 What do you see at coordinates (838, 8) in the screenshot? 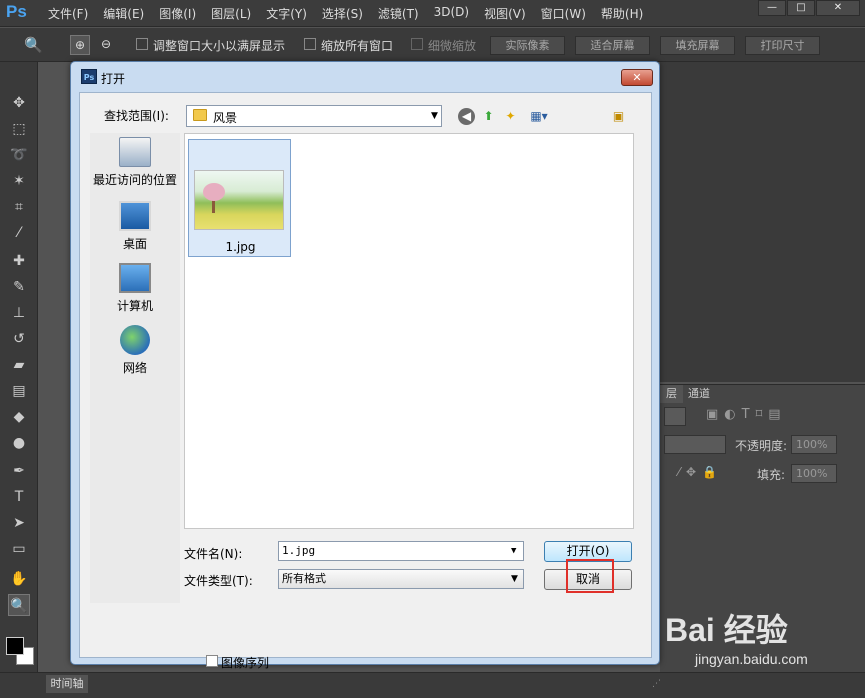
I see `close-window-button: ✕` at bounding box center [838, 8].